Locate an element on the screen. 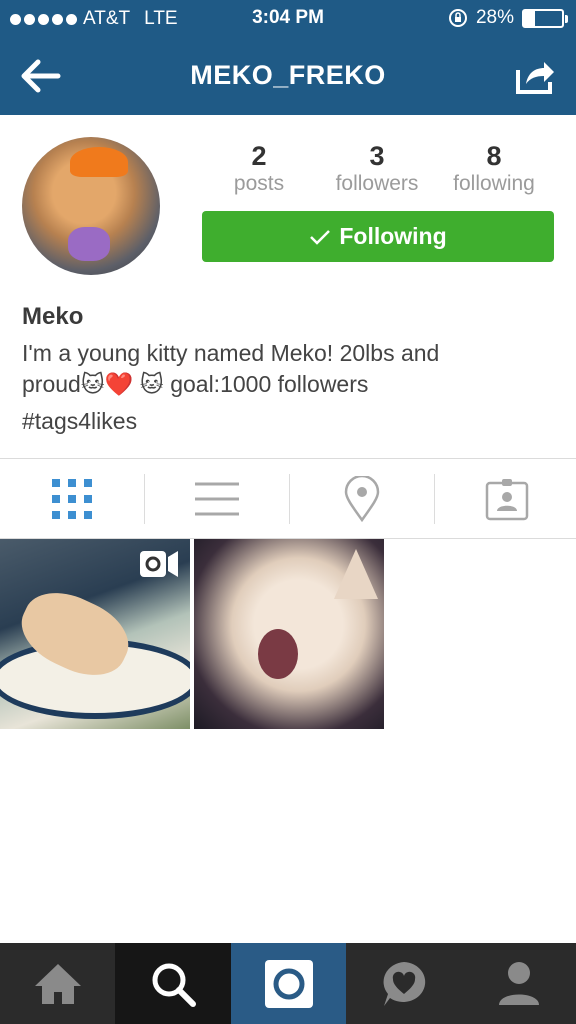 Image resolution: width=576 pixels, height=1024 pixels. tagged-photos-icon is located at coordinates (507, 500).